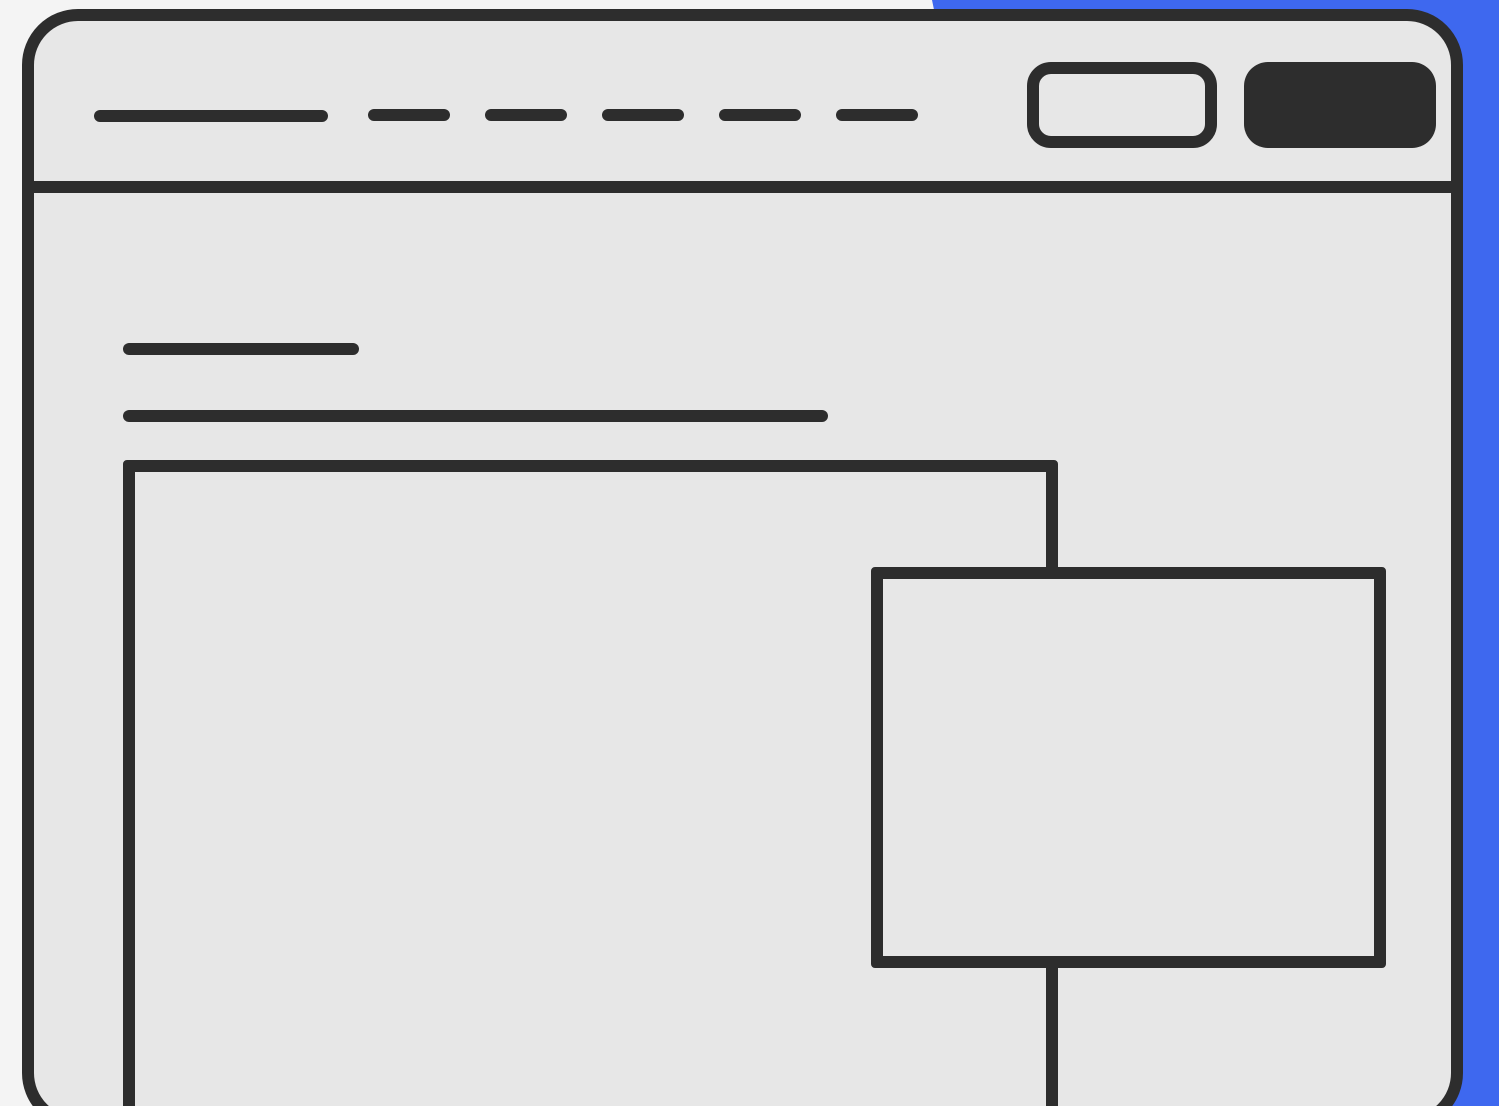  What do you see at coordinates (241, 349) in the screenshot?
I see `page-heading-placeholder` at bounding box center [241, 349].